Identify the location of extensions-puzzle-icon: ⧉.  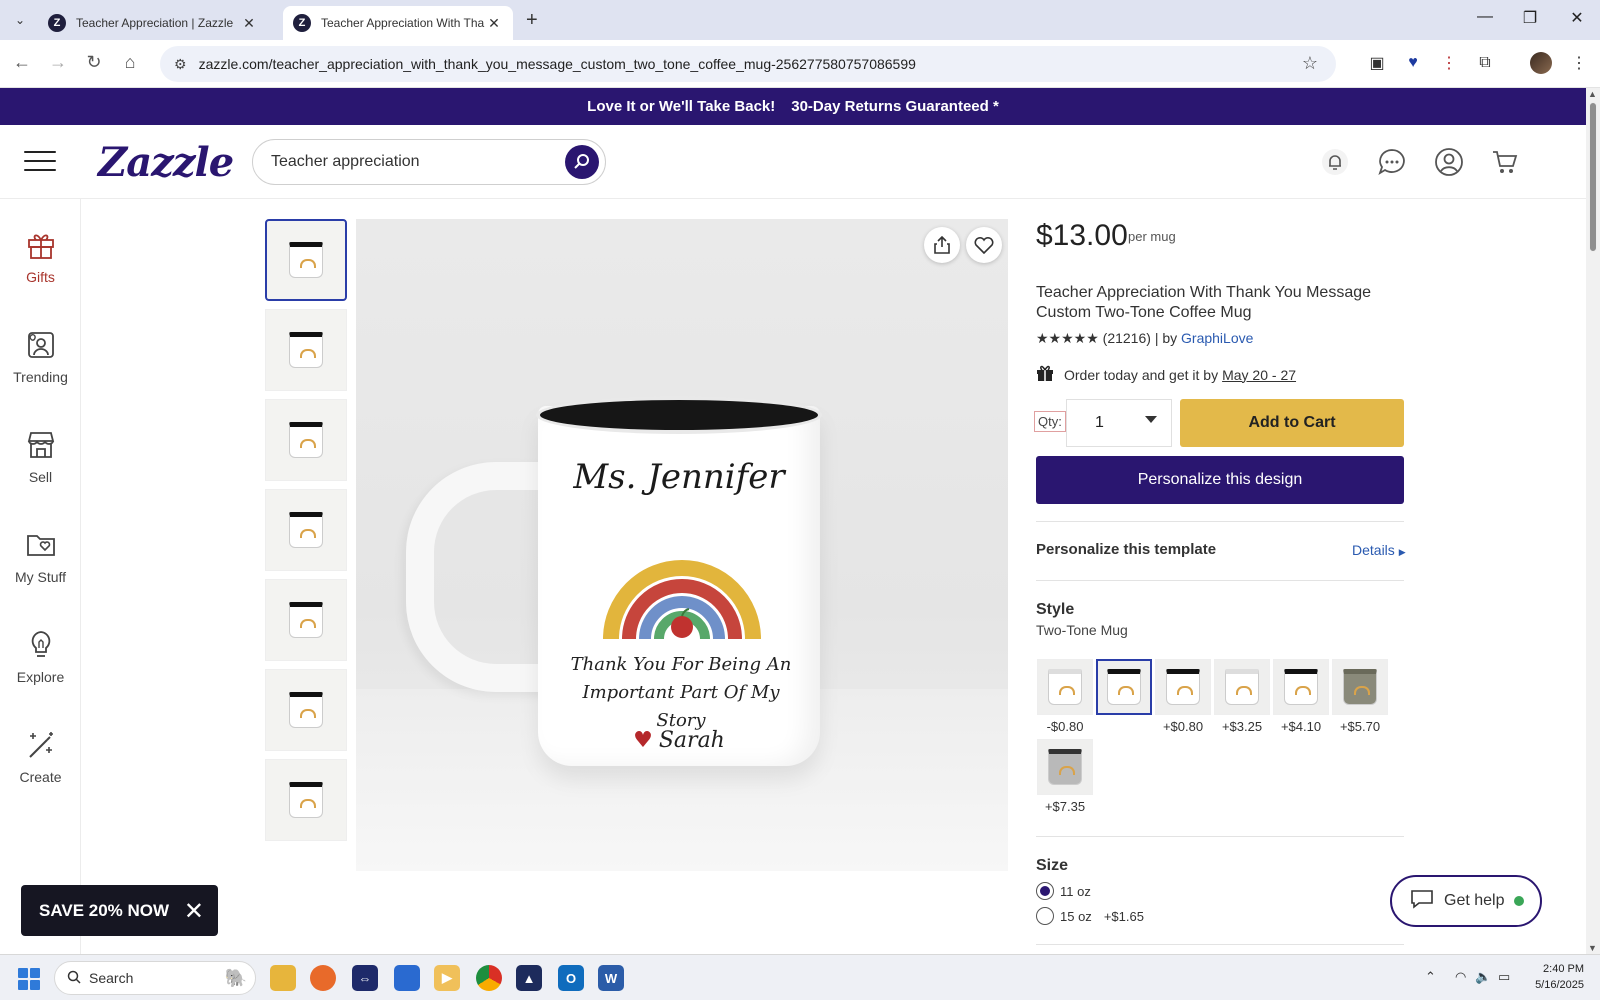
(1485, 63).